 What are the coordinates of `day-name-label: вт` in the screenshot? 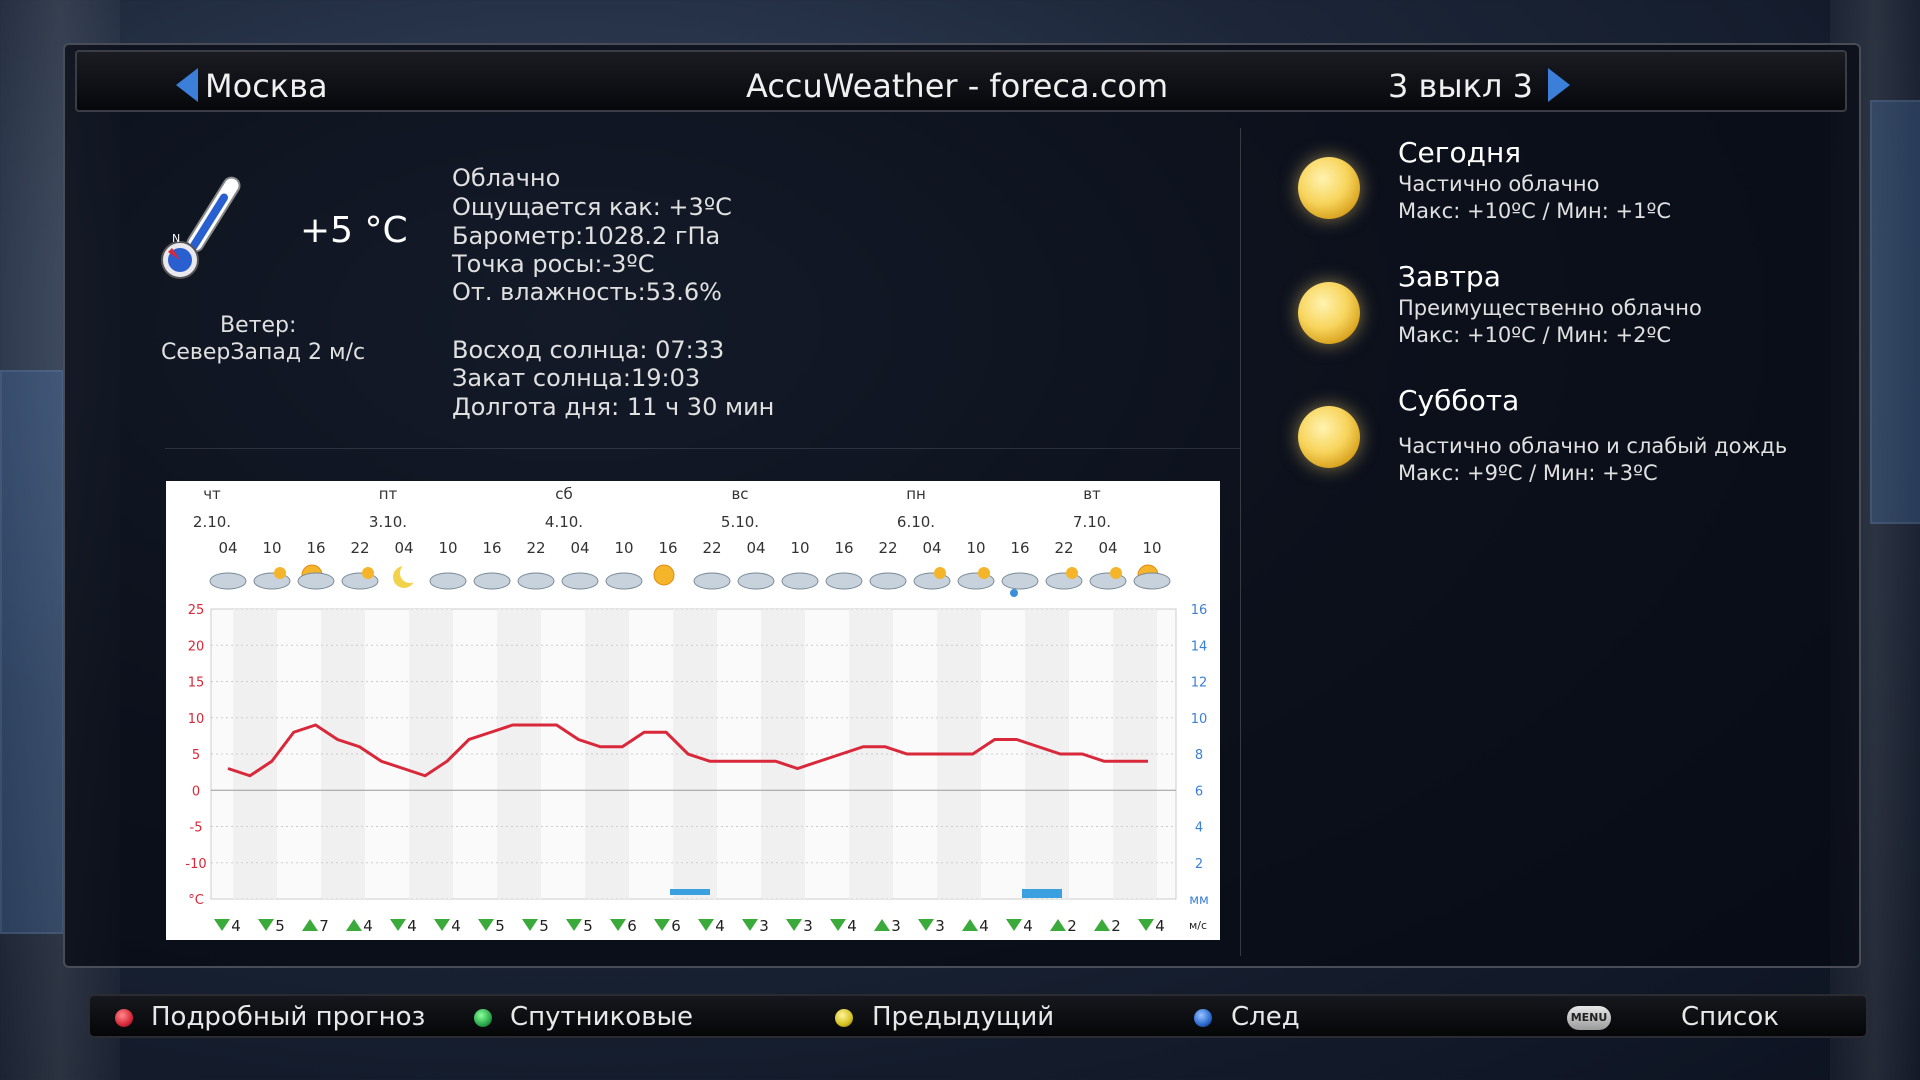 It's located at (1092, 494).